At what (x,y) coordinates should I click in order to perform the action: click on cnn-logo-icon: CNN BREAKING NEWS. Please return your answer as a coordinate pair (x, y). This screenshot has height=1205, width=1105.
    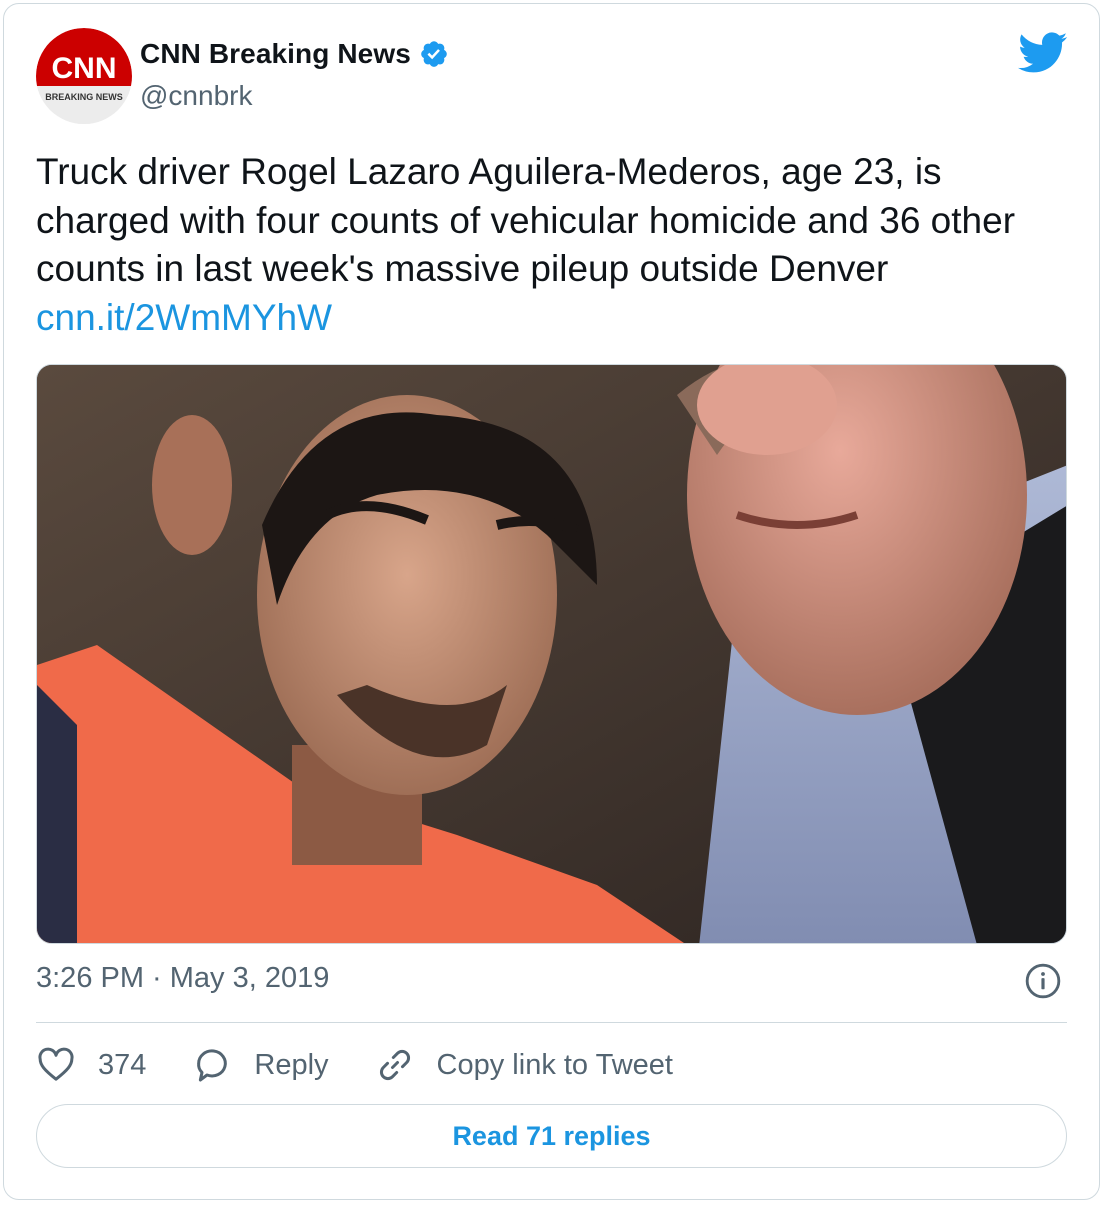
    Looking at the image, I should click on (84, 76).